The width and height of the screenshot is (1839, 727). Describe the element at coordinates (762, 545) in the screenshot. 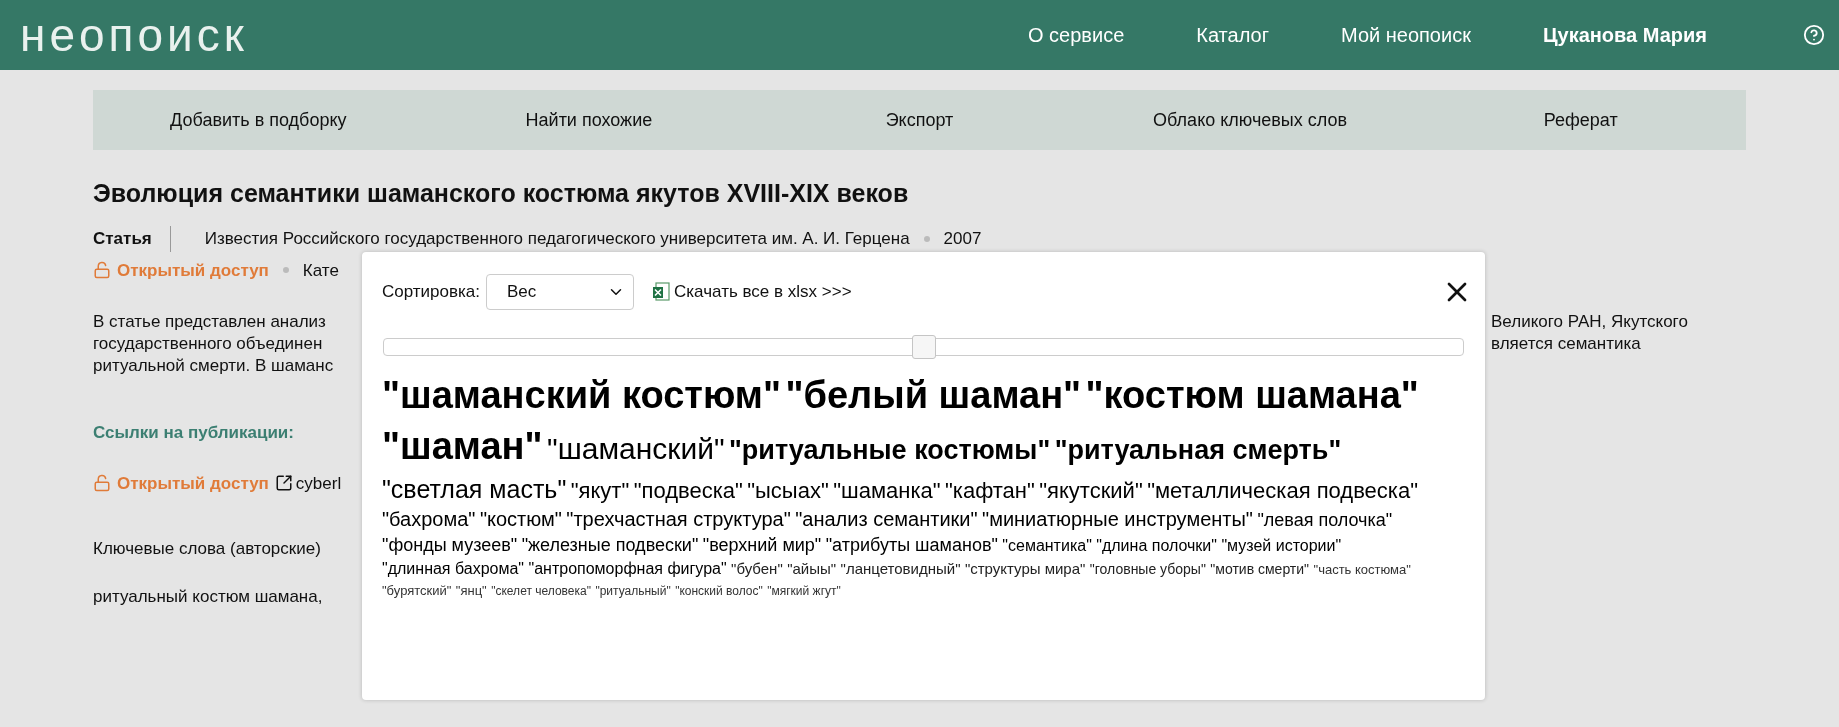

I see `keyword-tag: "верхний мир"` at that location.